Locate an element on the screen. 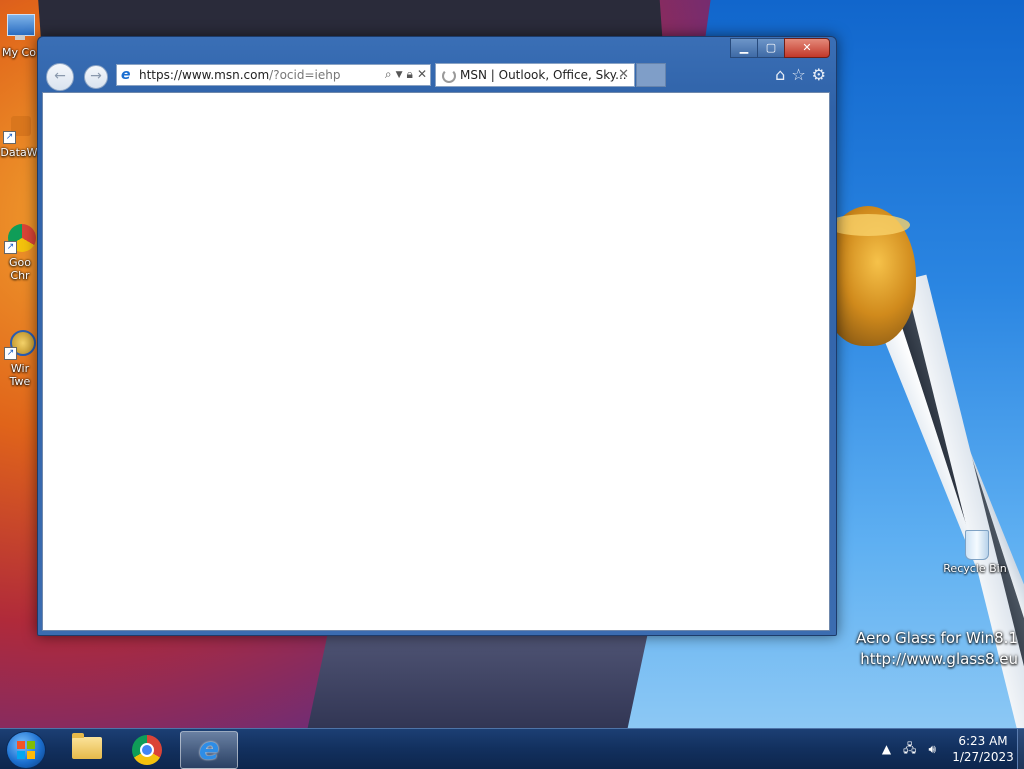 The width and height of the screenshot is (1024, 769). taskbar-internet-explorer: e is located at coordinates (209, 750).